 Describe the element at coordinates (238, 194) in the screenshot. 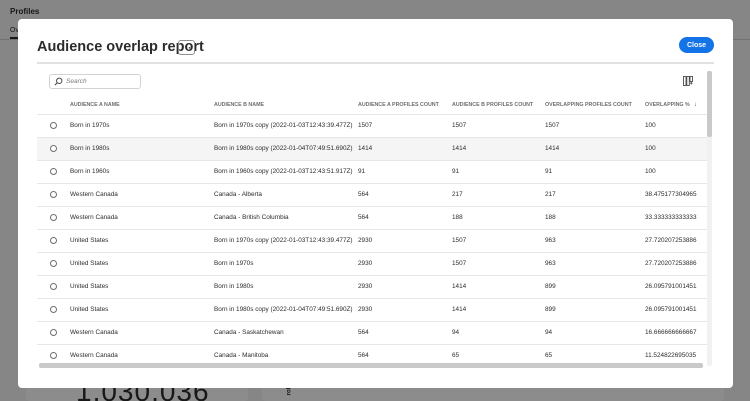

I see `cell-audience-b: Canada - Alberta` at that location.